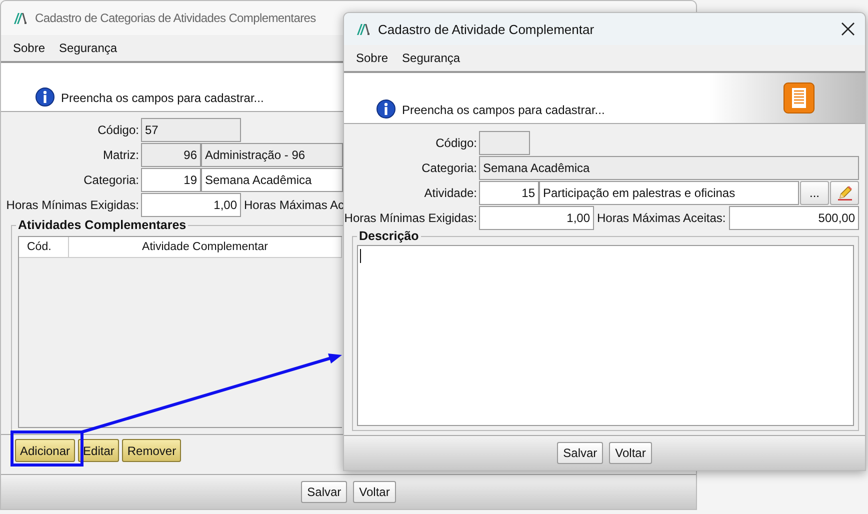 The height and width of the screenshot is (514, 868). What do you see at coordinates (450, 193) in the screenshot?
I see `field-label: Atividade:` at bounding box center [450, 193].